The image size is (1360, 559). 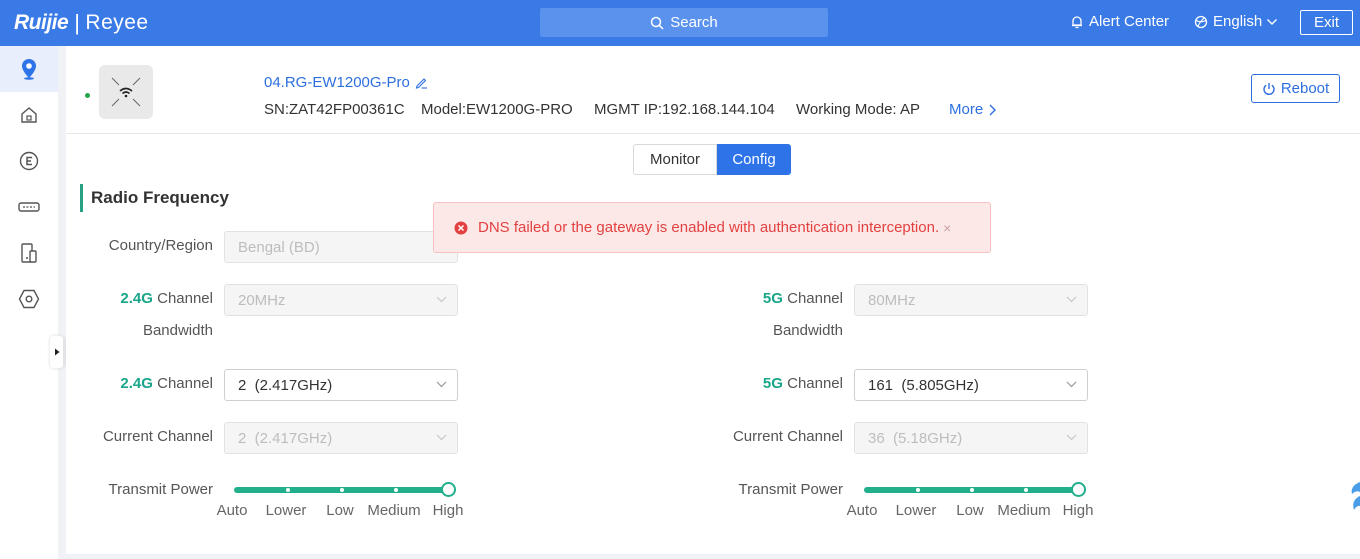 I want to click on current-channel-5g-field: 36 (5.18GHz), so click(x=971, y=438).